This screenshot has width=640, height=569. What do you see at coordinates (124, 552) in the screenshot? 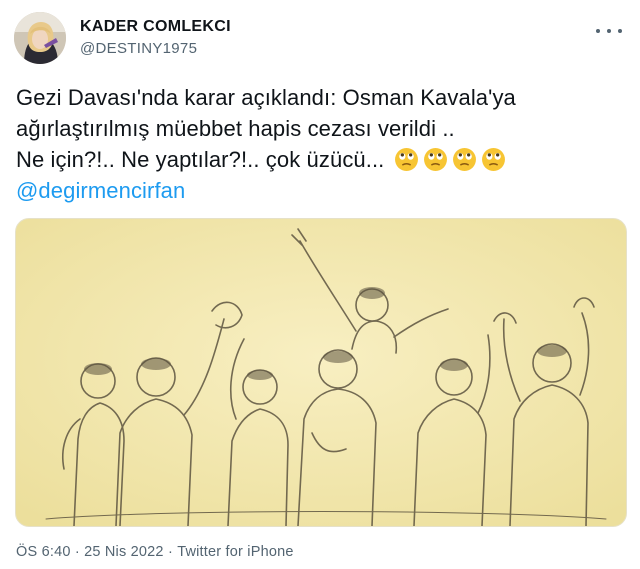
I see `tweet-date: 25 Nis 2022` at bounding box center [124, 552].